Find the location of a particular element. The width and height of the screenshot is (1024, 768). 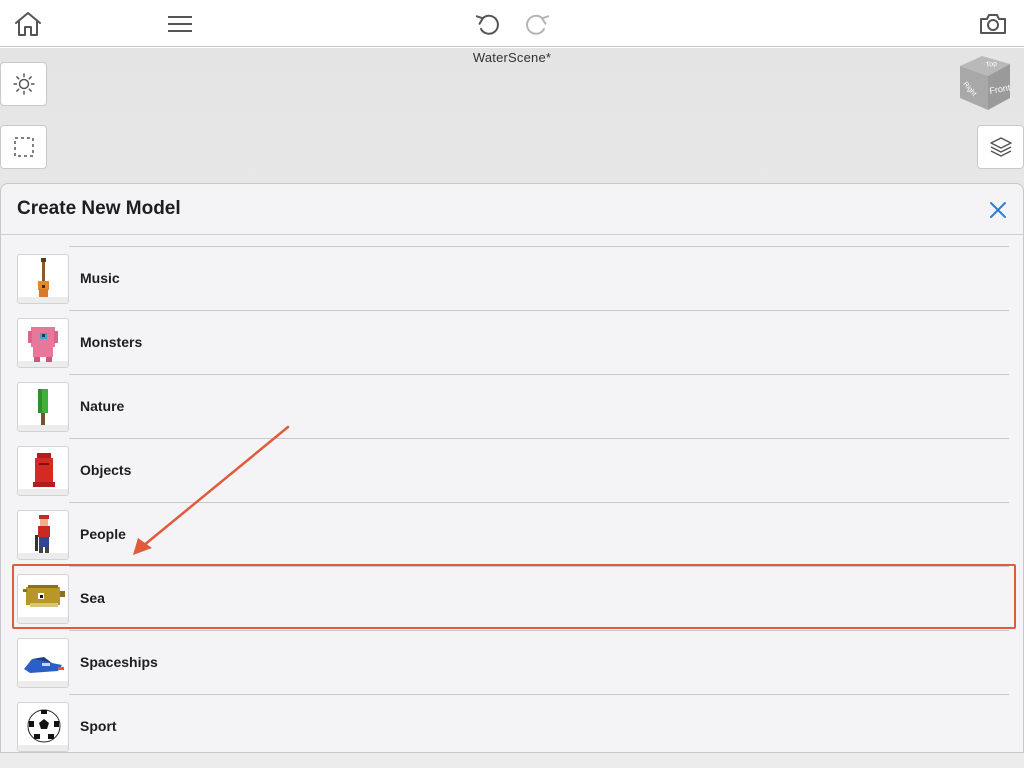

undo-icon is located at coordinates (487, 24).